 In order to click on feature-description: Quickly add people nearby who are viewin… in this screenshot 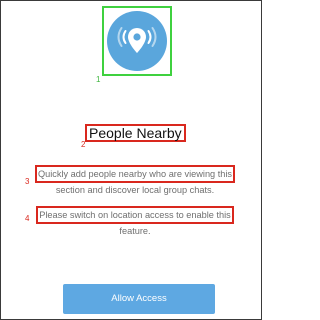, I will do `click(135, 181)`.